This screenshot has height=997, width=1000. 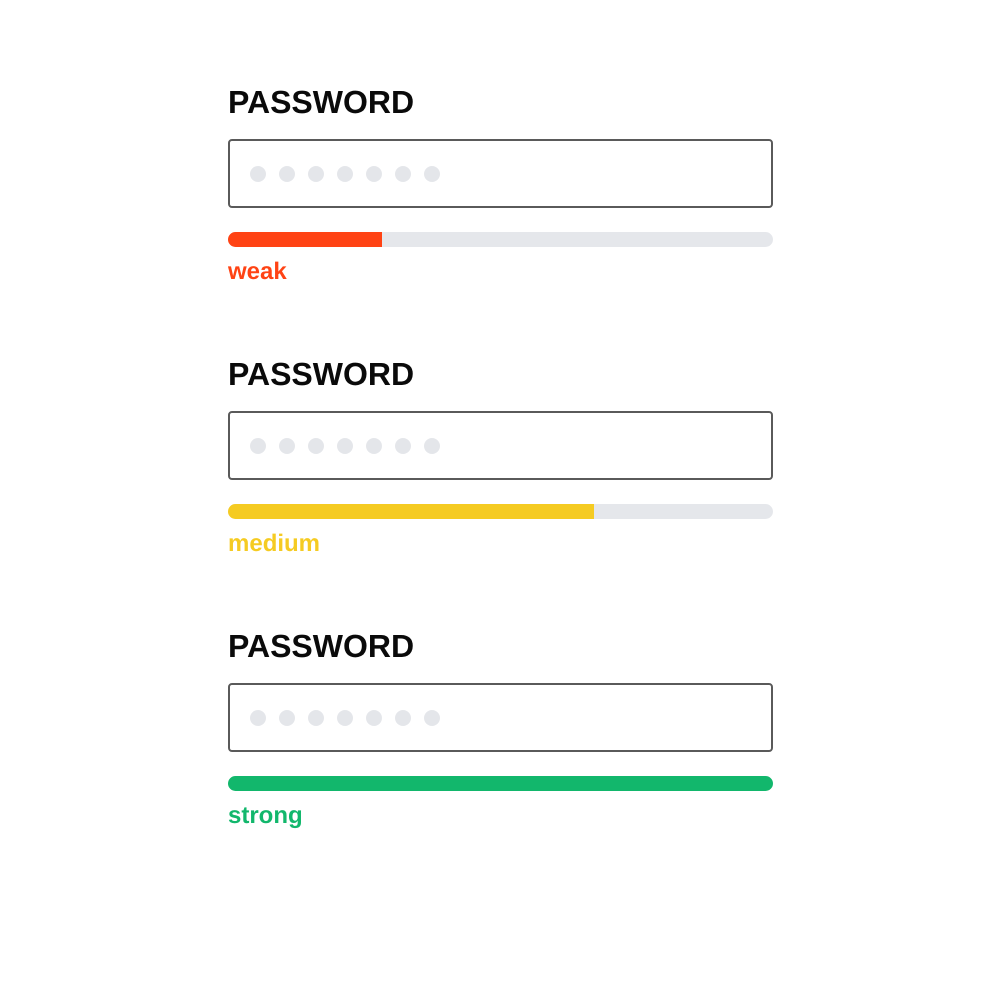 I want to click on strength-label: weak, so click(x=257, y=272).